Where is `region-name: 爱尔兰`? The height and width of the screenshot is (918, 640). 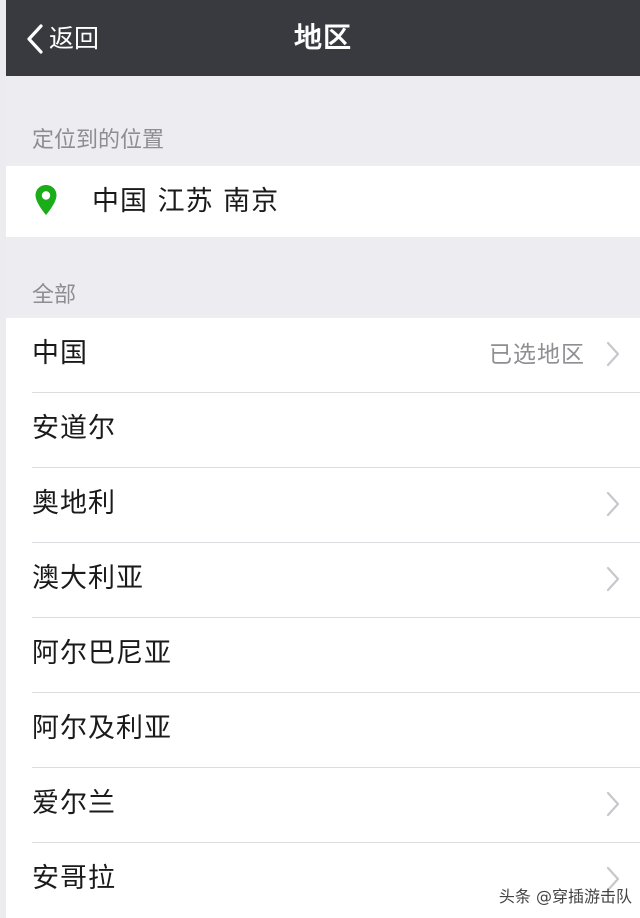 region-name: 爱尔兰 is located at coordinates (74, 803).